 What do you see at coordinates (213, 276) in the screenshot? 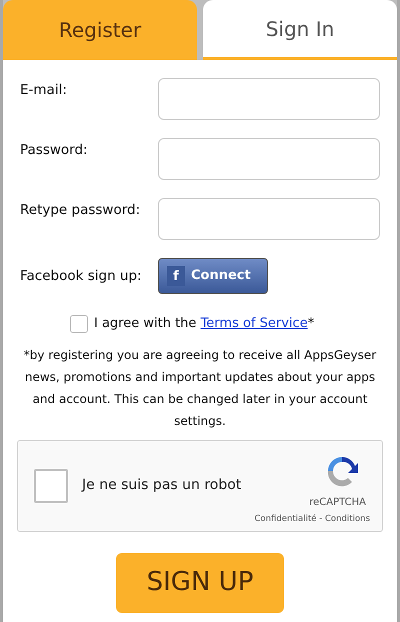
I see `facebook-connect-button: f Connect` at bounding box center [213, 276].